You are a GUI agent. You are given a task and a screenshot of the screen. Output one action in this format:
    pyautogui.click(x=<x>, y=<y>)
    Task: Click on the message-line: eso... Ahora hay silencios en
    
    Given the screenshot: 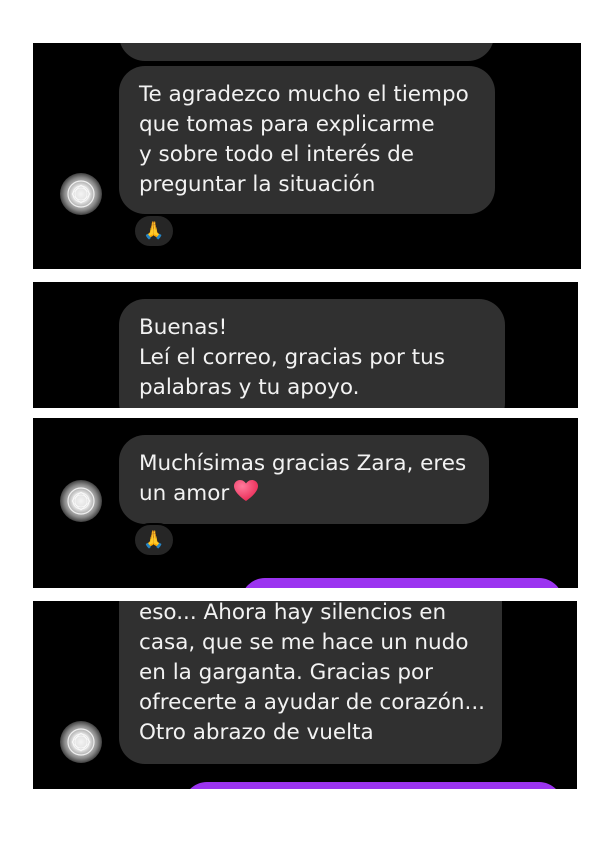 What is the action you would take?
    pyautogui.click(x=293, y=613)
    